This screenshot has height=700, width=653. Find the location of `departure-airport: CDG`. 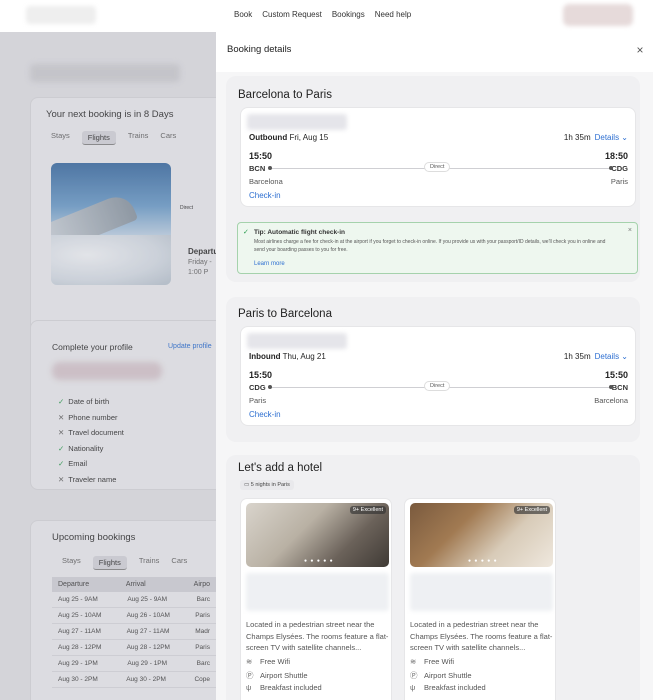

departure-airport: CDG is located at coordinates (257, 387).